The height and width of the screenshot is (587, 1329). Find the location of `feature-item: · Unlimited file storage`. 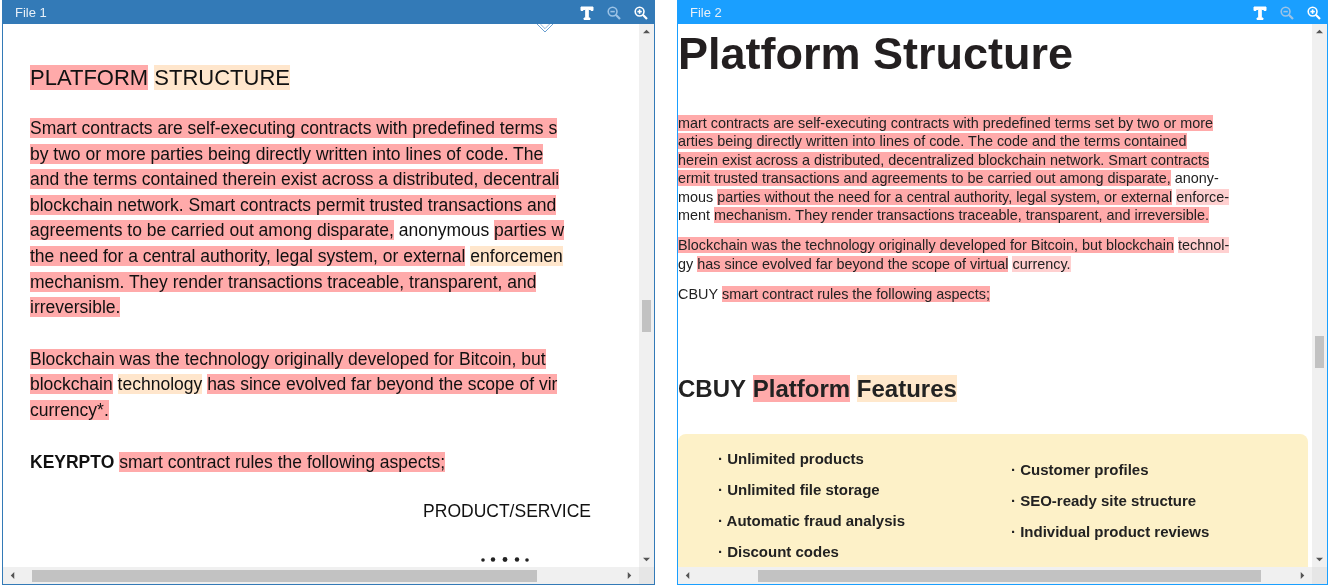

feature-item: · Unlimited file storage is located at coordinates (799, 489).